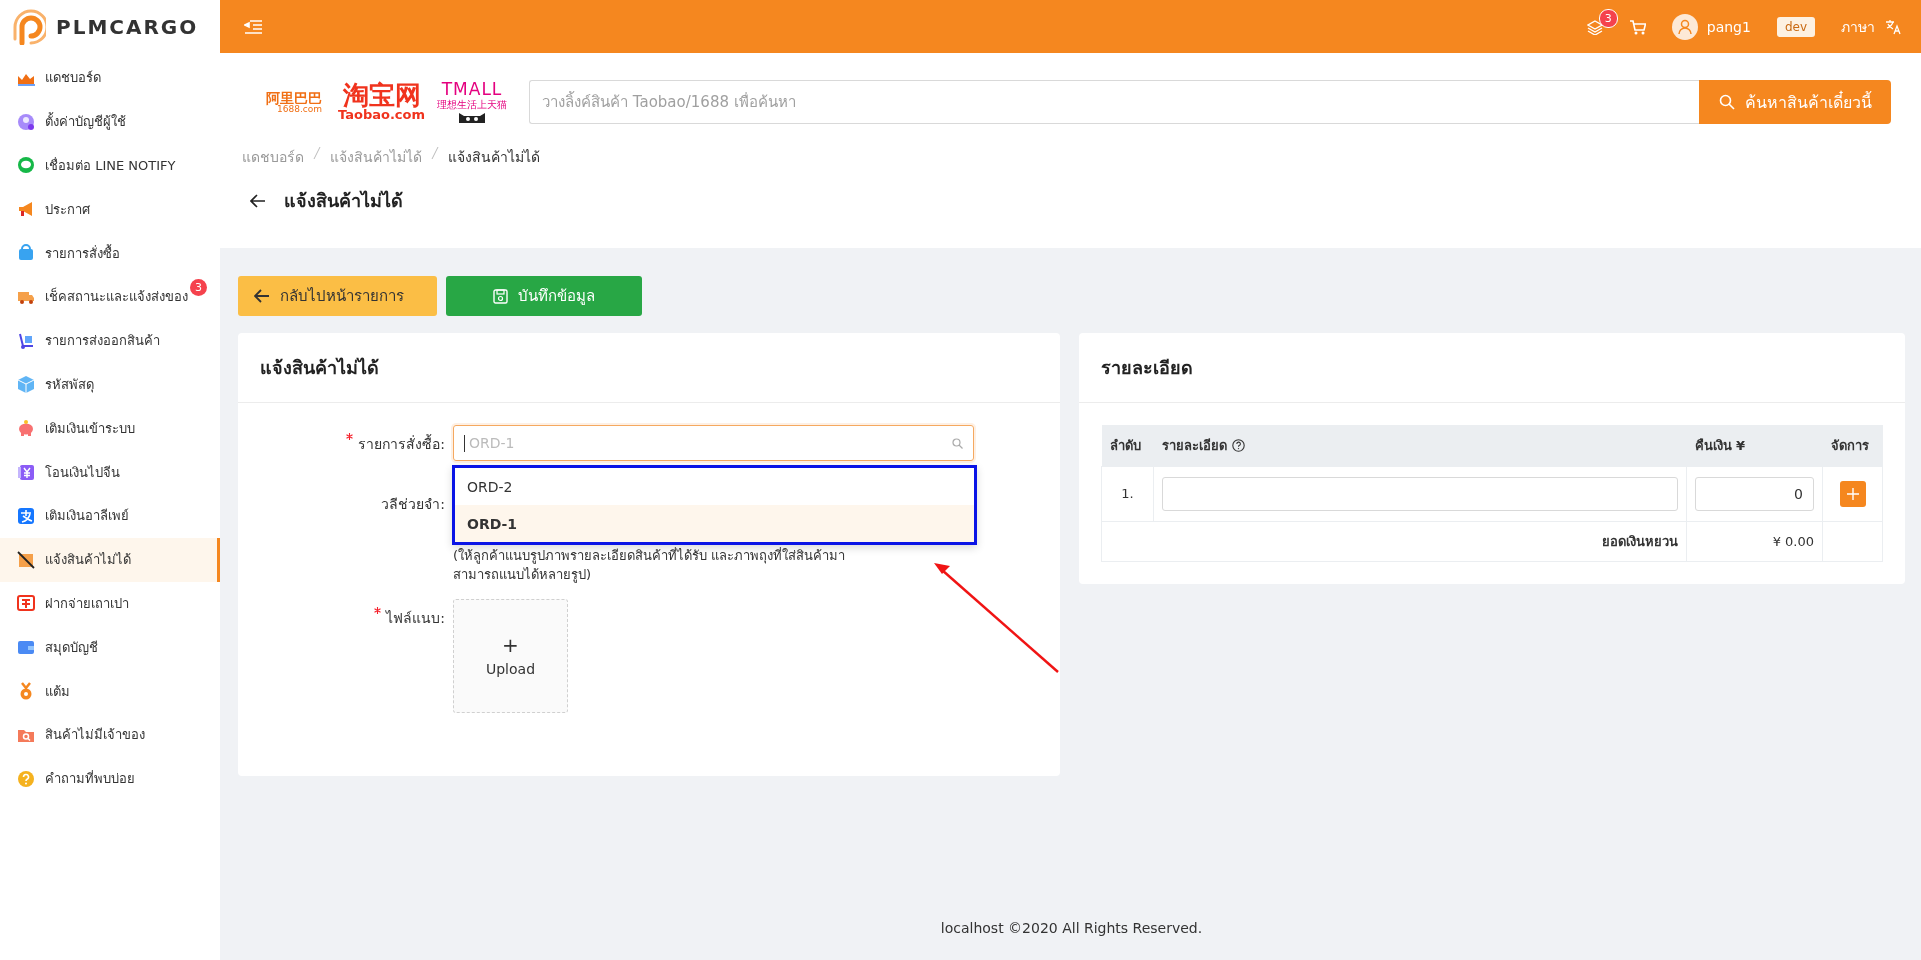  What do you see at coordinates (110, 121) in the screenshot?
I see `sidebar-item: ตั้งค่าบัญชีผู้ใช้` at bounding box center [110, 121].